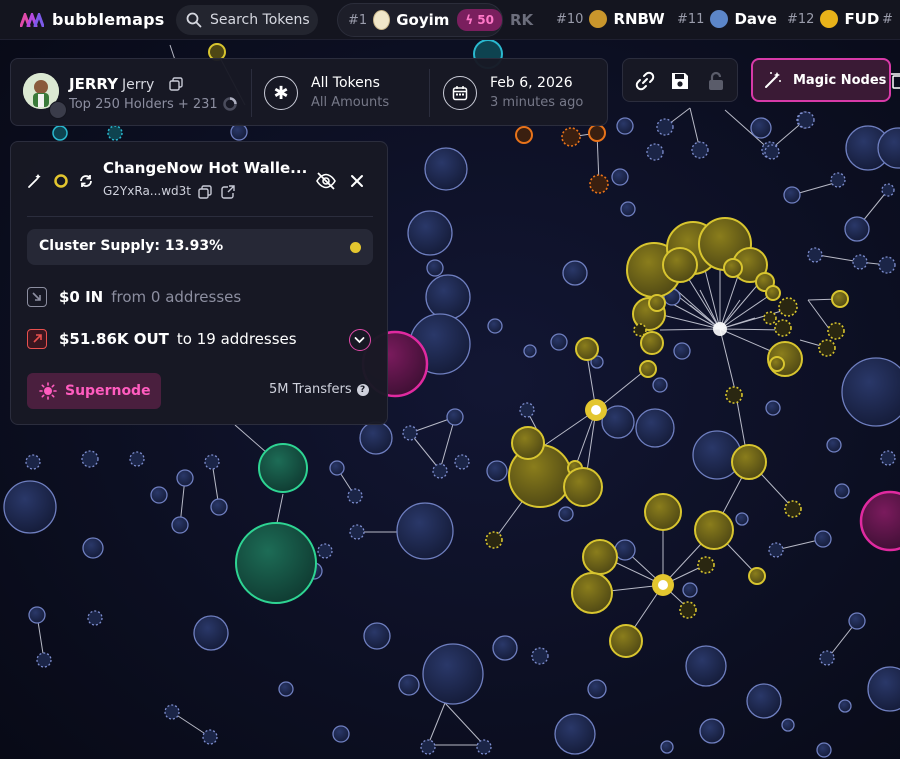 This screenshot has height=759, width=900. What do you see at coordinates (58, 110) in the screenshot?
I see `chain-badge-icon` at bounding box center [58, 110].